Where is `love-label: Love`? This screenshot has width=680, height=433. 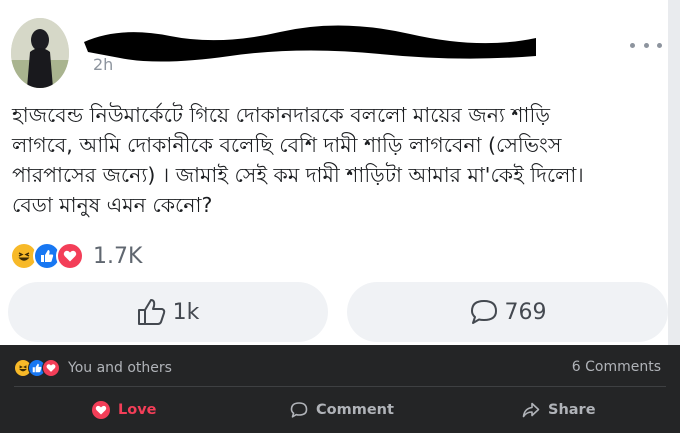
love-label: Love is located at coordinates (137, 410).